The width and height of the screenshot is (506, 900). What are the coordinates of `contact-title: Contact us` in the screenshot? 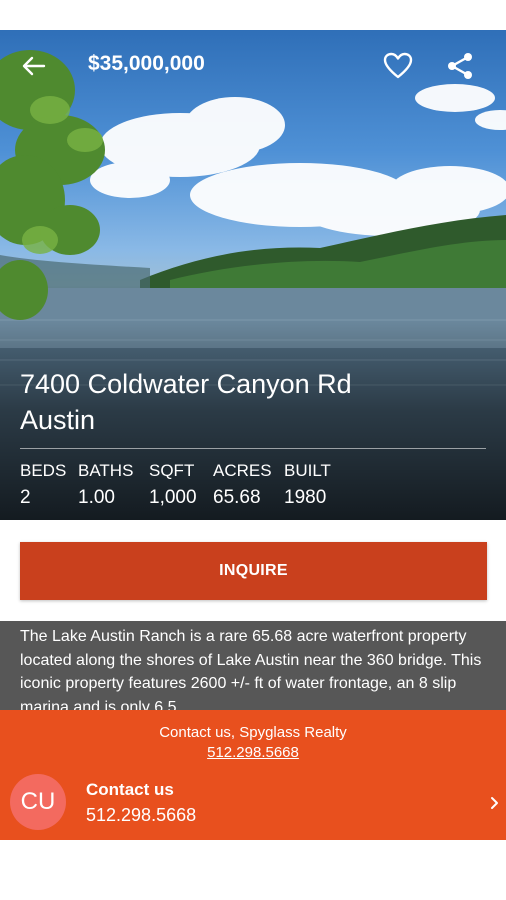 It's located at (130, 789).